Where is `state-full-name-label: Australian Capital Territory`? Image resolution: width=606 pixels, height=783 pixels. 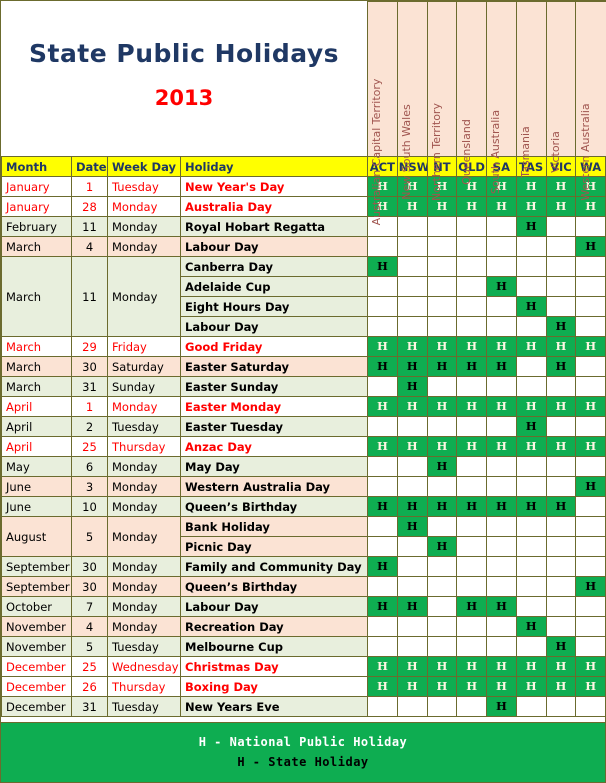 state-full-name-label: Australian Capital Territory is located at coordinates (377, 152).